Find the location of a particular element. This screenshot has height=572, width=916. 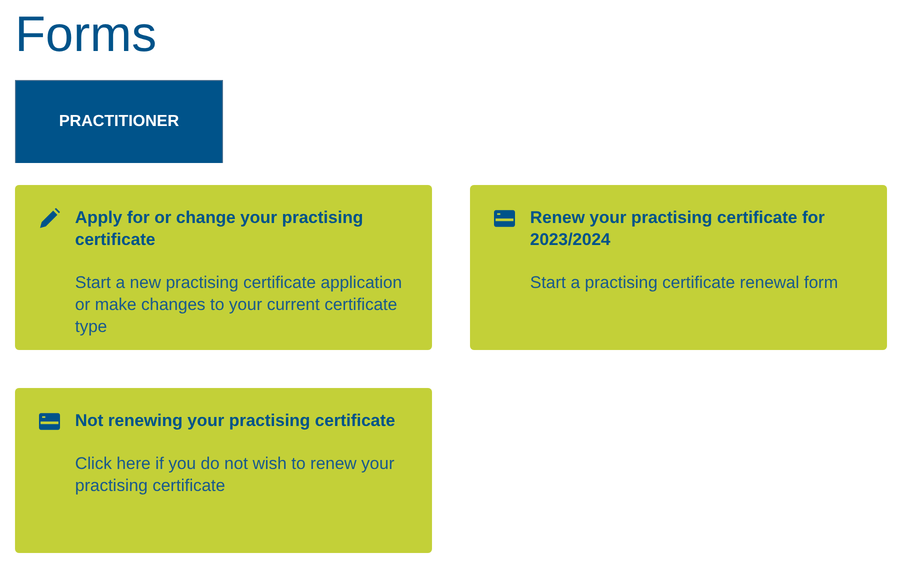

card-description: Start a new practising certificate application or make changes to your current certificate type is located at coordinates (239, 305).